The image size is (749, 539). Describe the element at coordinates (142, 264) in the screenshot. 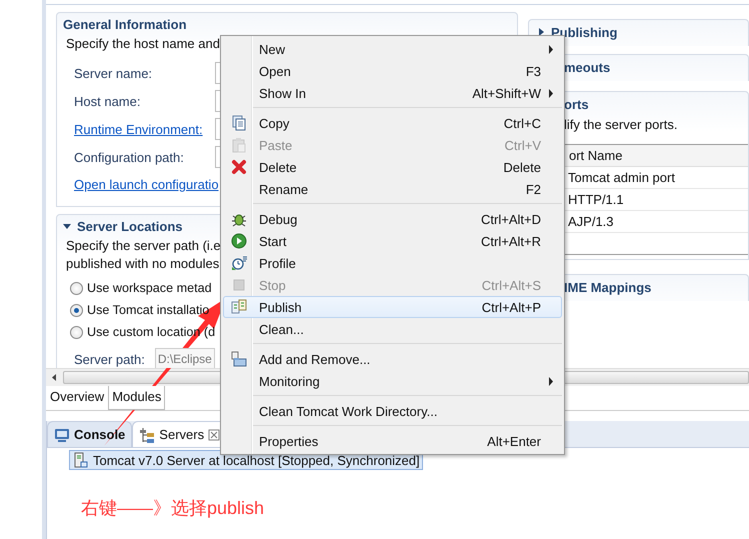

I see `section-description: published with no modules` at that location.